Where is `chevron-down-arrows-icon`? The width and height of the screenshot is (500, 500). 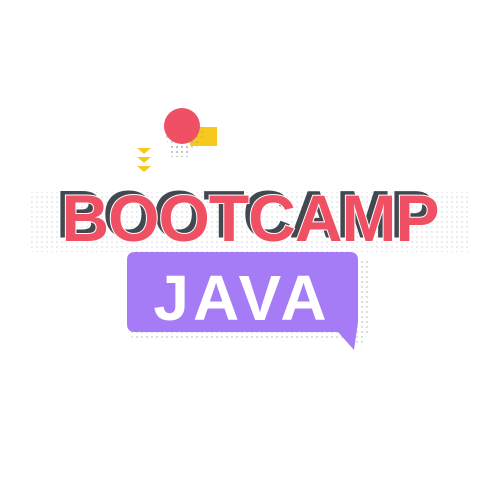
chevron-down-arrows-icon is located at coordinates (144, 160).